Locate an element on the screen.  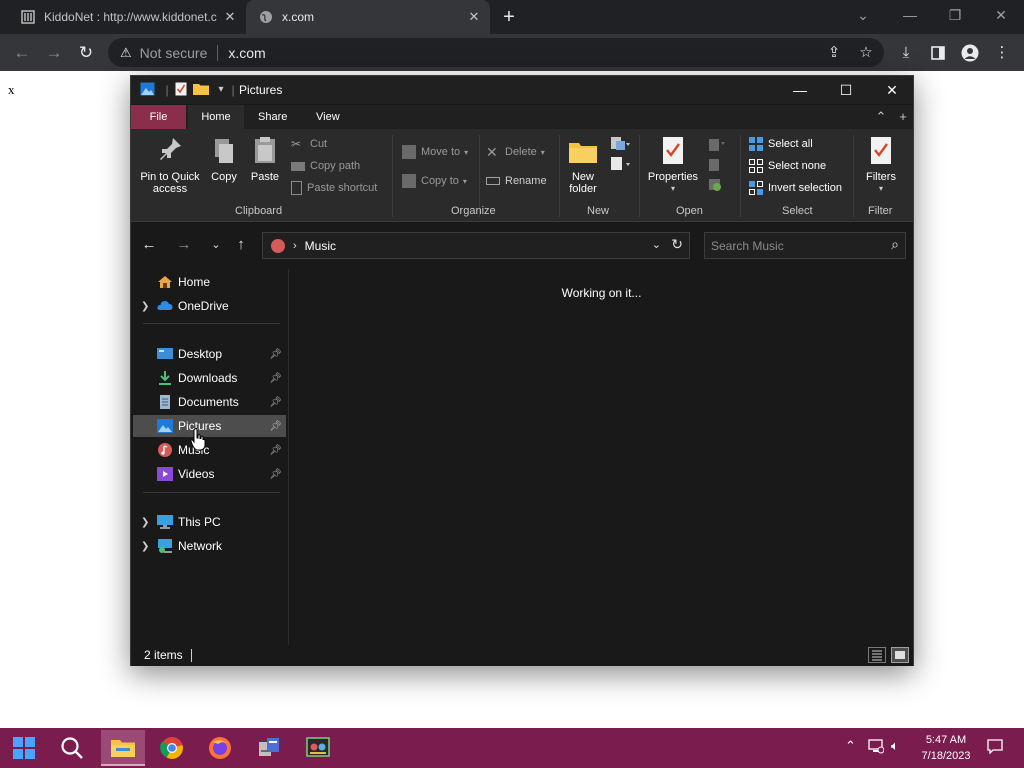
nav-item-onedrive: ❯ OneDrive is located at coordinates (209, 306).